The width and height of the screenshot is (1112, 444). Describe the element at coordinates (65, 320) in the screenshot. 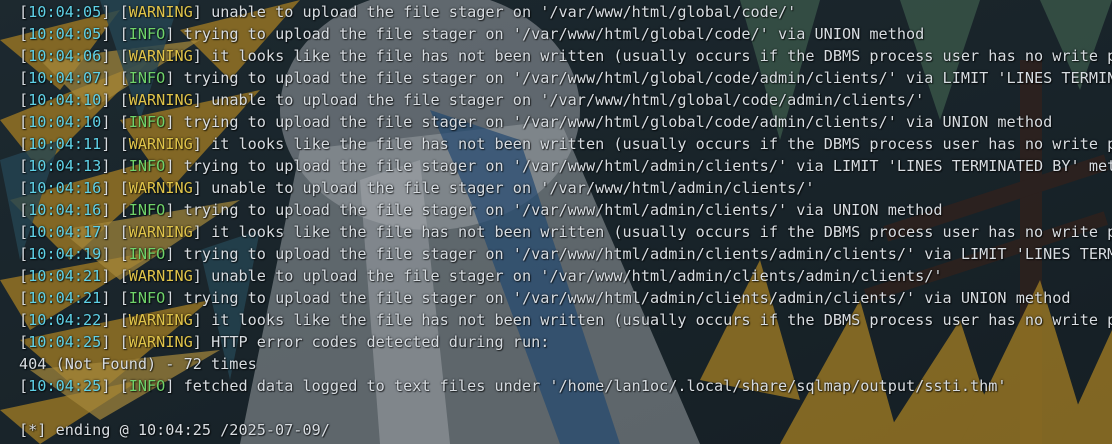

I see `log-timestamp: 10:04:22` at that location.